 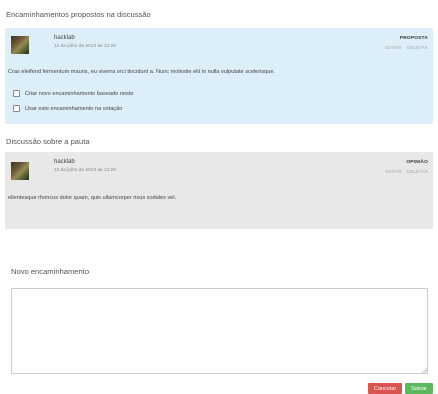 I want to click on discussion-section-title: Discussão sobre a pauta, so click(x=48, y=141).